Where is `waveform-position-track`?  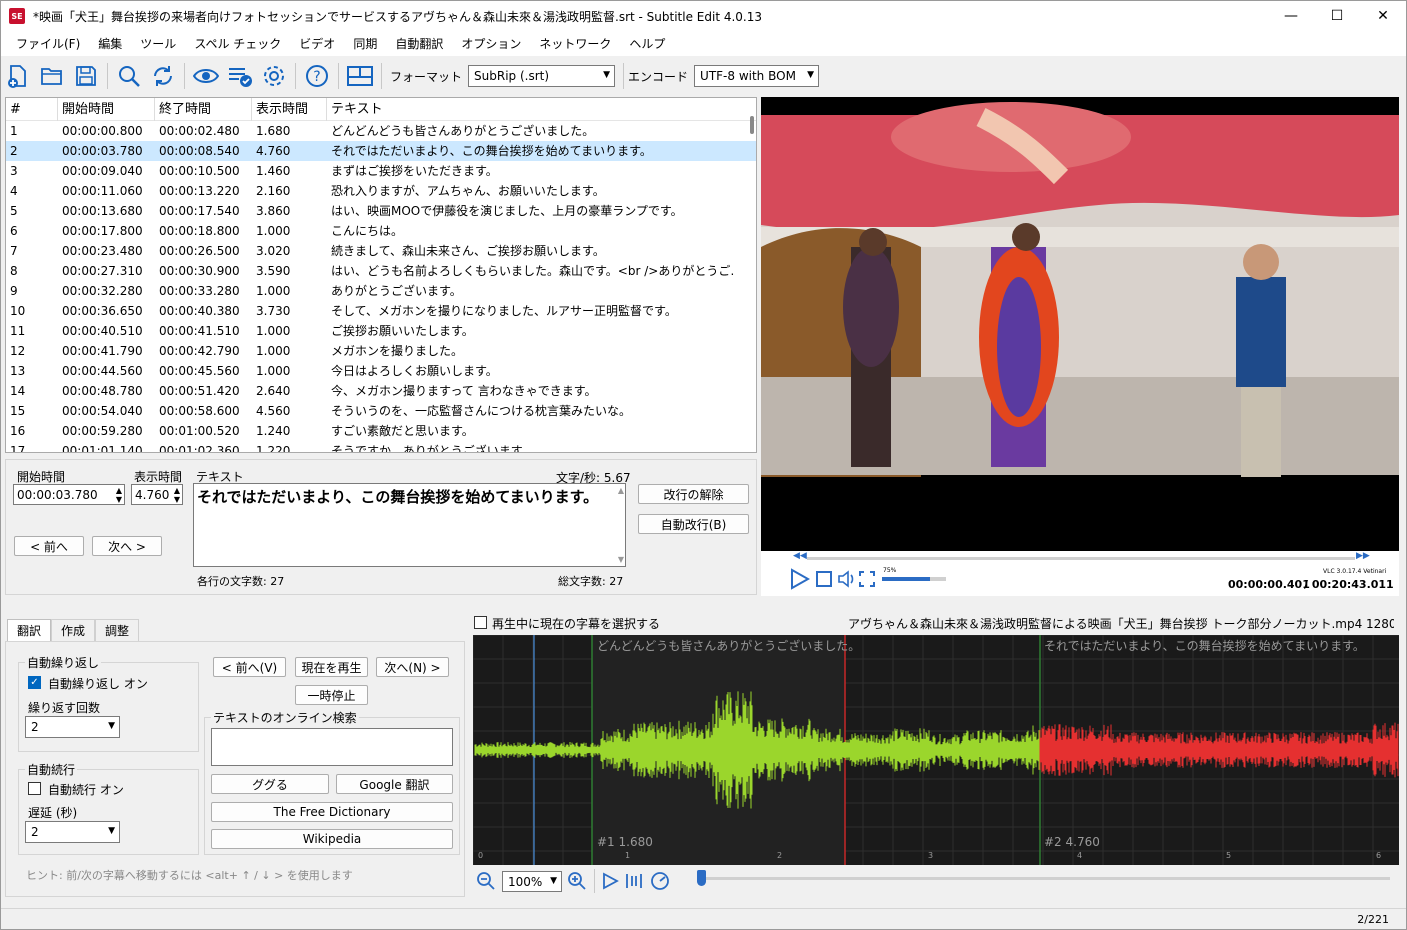
waveform-position-track is located at coordinates (1043, 878).